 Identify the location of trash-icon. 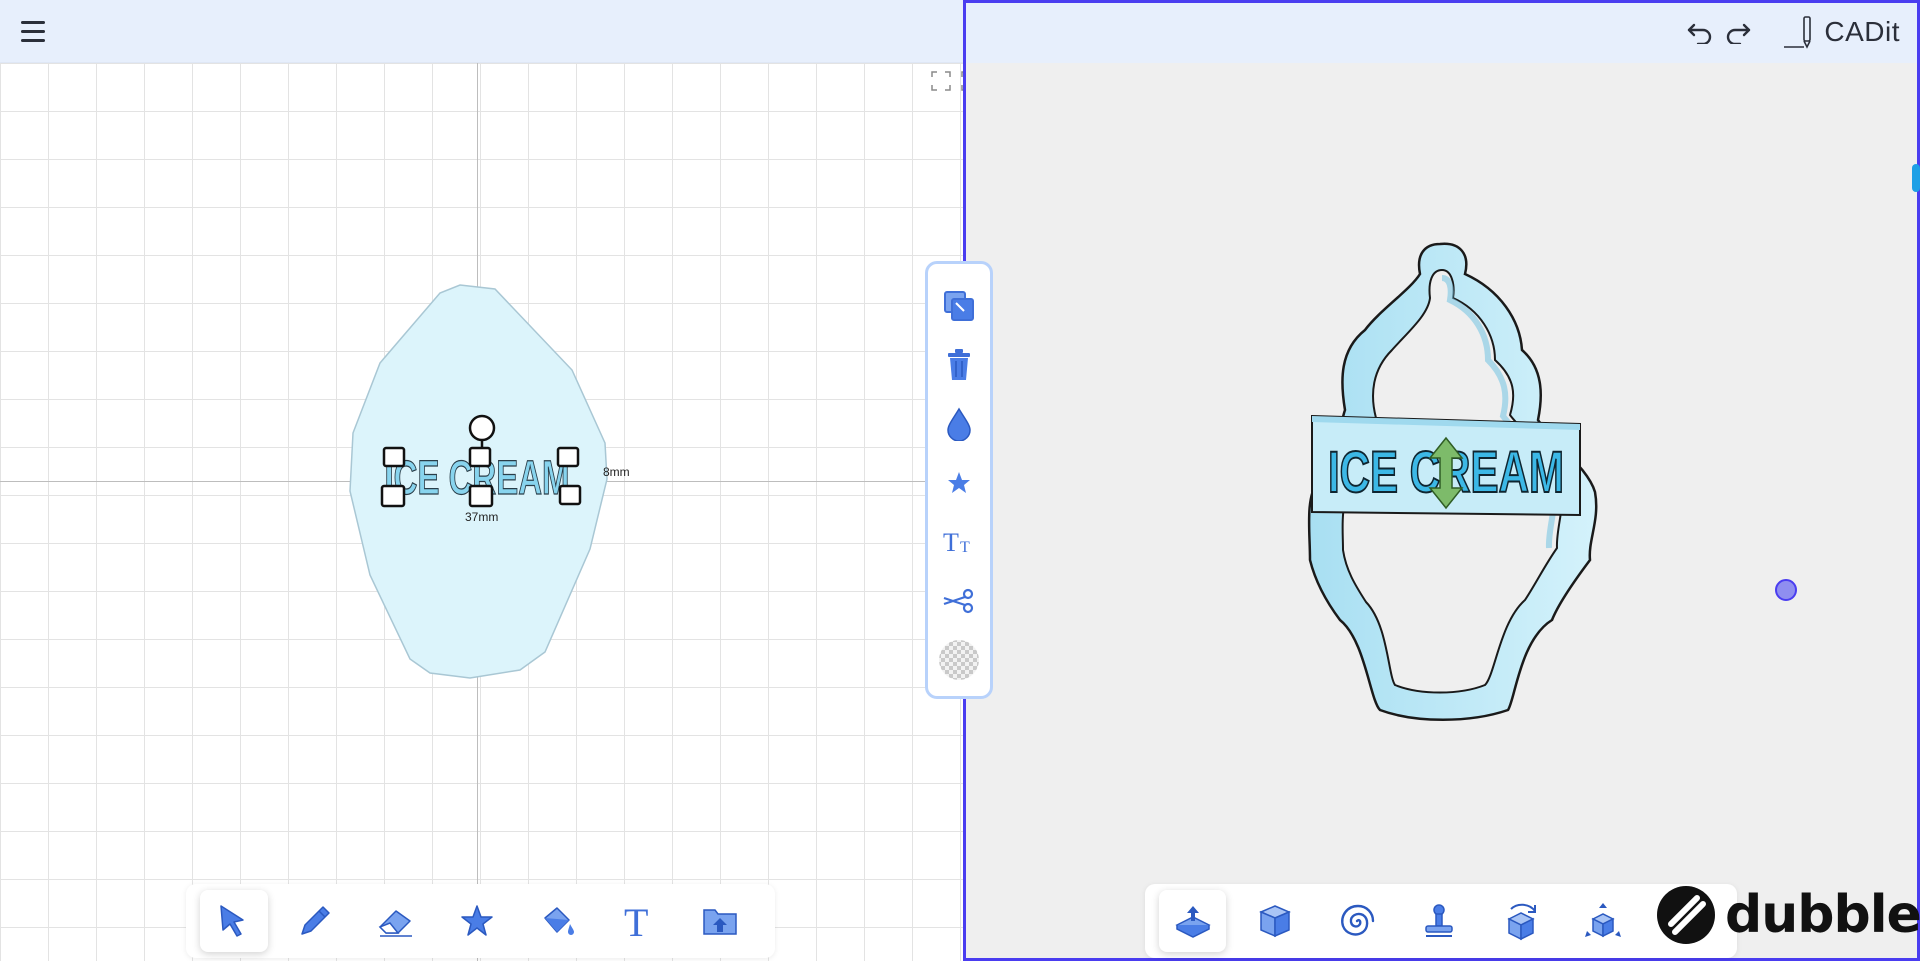
(959, 364).